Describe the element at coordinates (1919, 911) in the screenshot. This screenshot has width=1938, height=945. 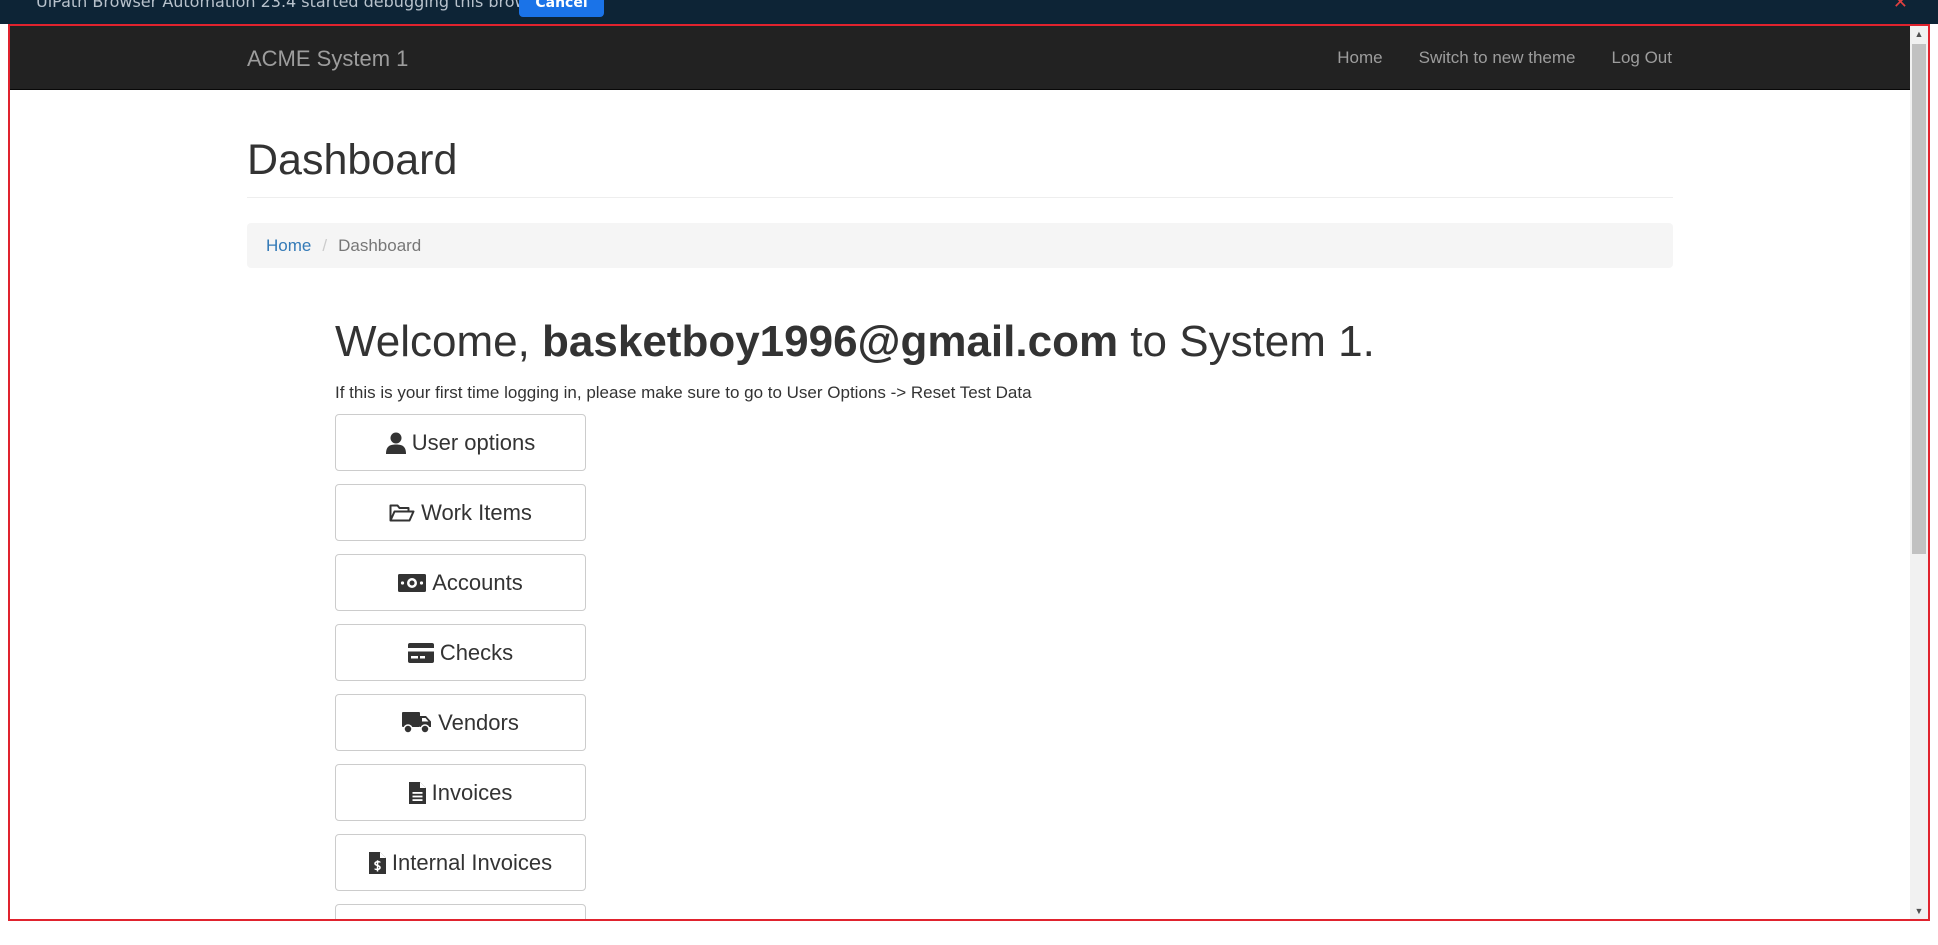
I see `scroll-down-arrow-icon: ▼` at that location.